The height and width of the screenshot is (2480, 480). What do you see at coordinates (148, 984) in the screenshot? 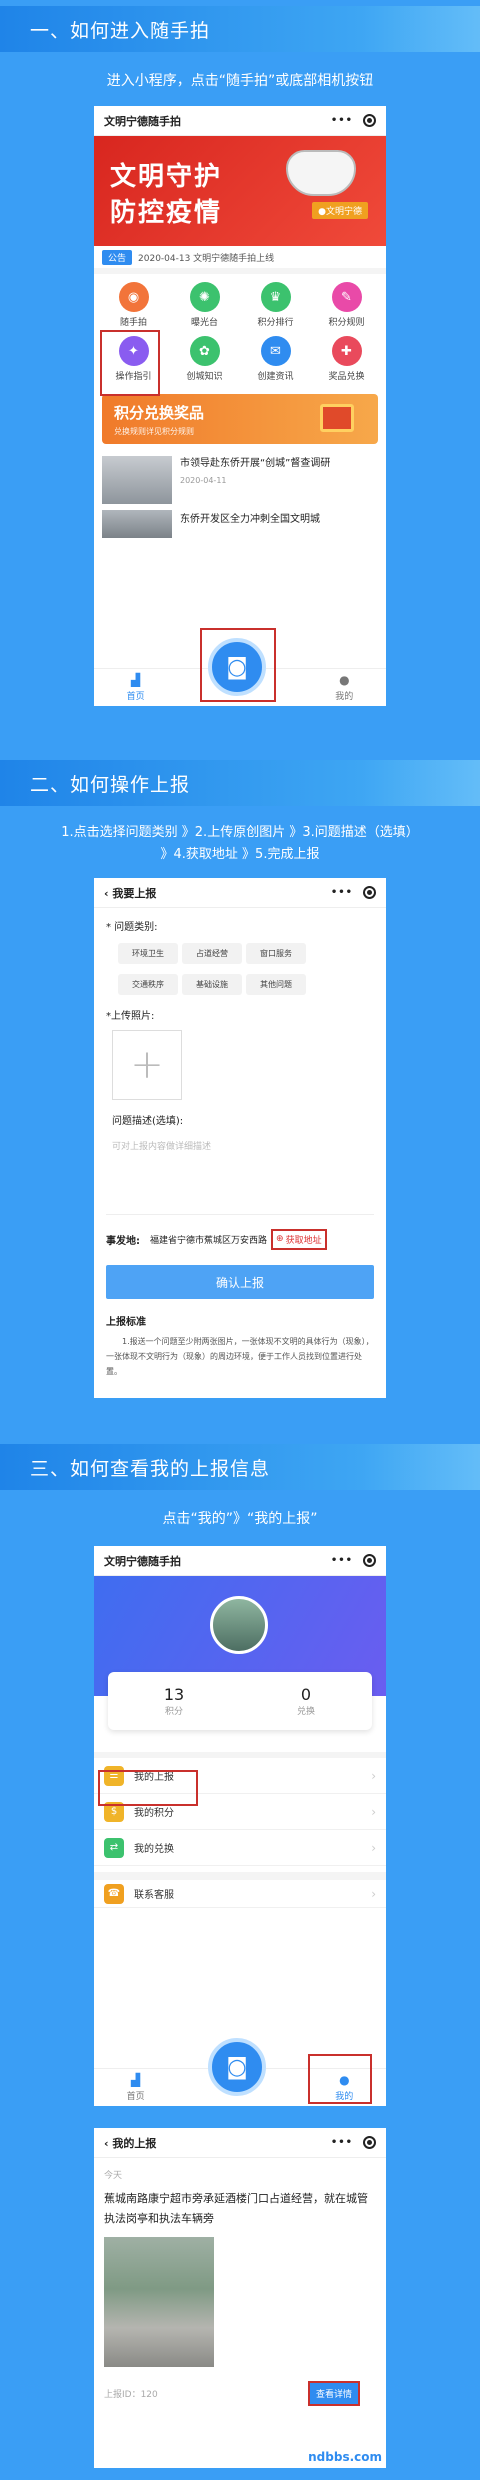
I see `category-chip: 交通秩序` at bounding box center [148, 984].